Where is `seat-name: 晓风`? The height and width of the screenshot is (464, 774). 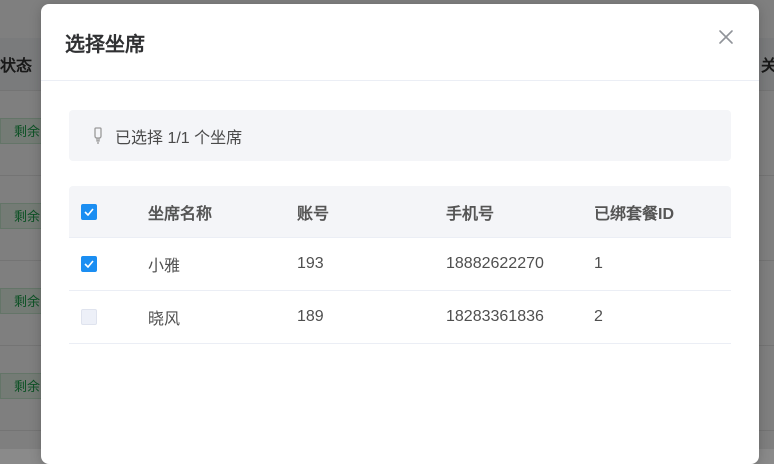
seat-name: 晓风 is located at coordinates (164, 319).